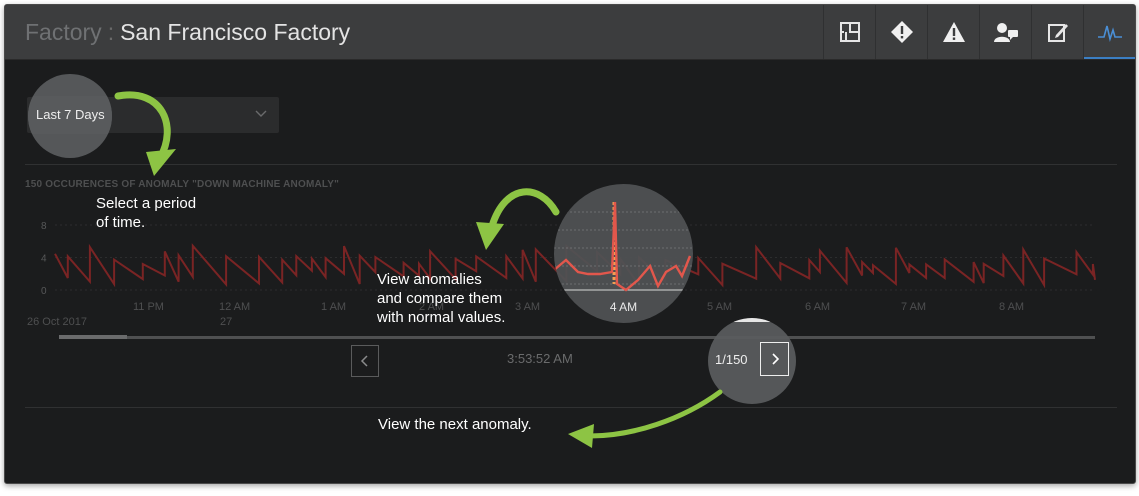 The height and width of the screenshot is (496, 1139). What do you see at coordinates (441, 317) in the screenshot?
I see `note-compare-line-3: with normal values.` at bounding box center [441, 317].